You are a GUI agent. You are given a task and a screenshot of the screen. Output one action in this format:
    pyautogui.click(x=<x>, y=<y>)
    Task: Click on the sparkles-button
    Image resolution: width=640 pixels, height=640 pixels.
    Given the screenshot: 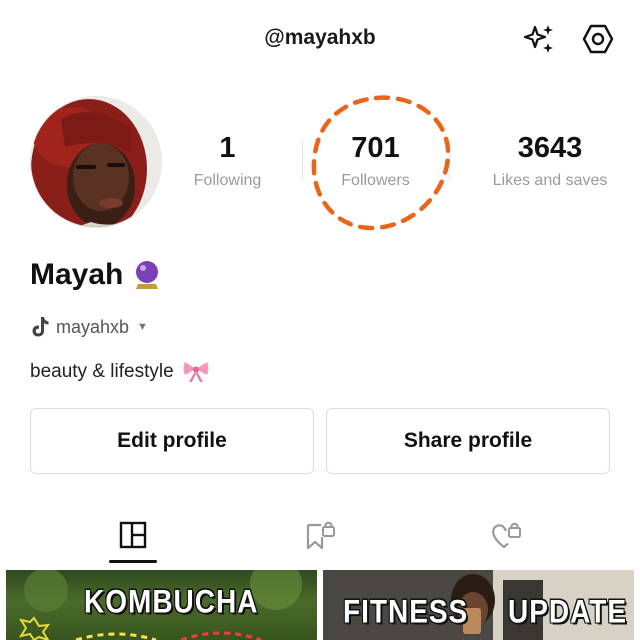 What is the action you would take?
    pyautogui.click(x=539, y=39)
    